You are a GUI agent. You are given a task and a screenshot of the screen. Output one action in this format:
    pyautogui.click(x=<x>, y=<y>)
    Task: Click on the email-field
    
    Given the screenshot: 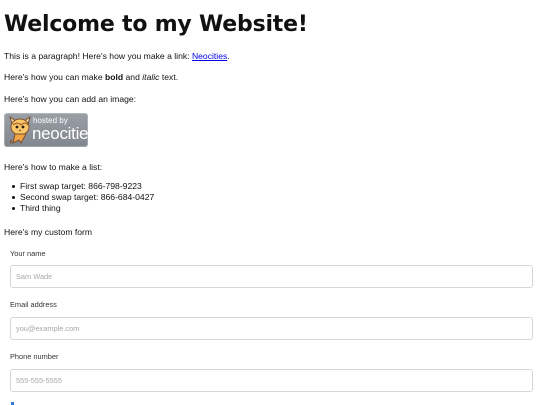 What is the action you would take?
    pyautogui.click(x=271, y=328)
    